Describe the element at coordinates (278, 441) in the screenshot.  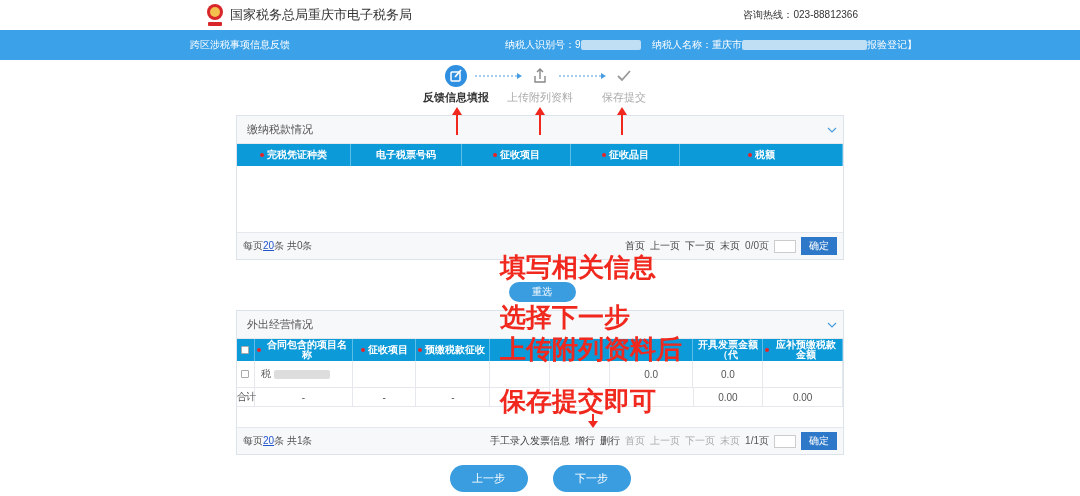
I see `page-summary: 每页20条 共1条` at that location.